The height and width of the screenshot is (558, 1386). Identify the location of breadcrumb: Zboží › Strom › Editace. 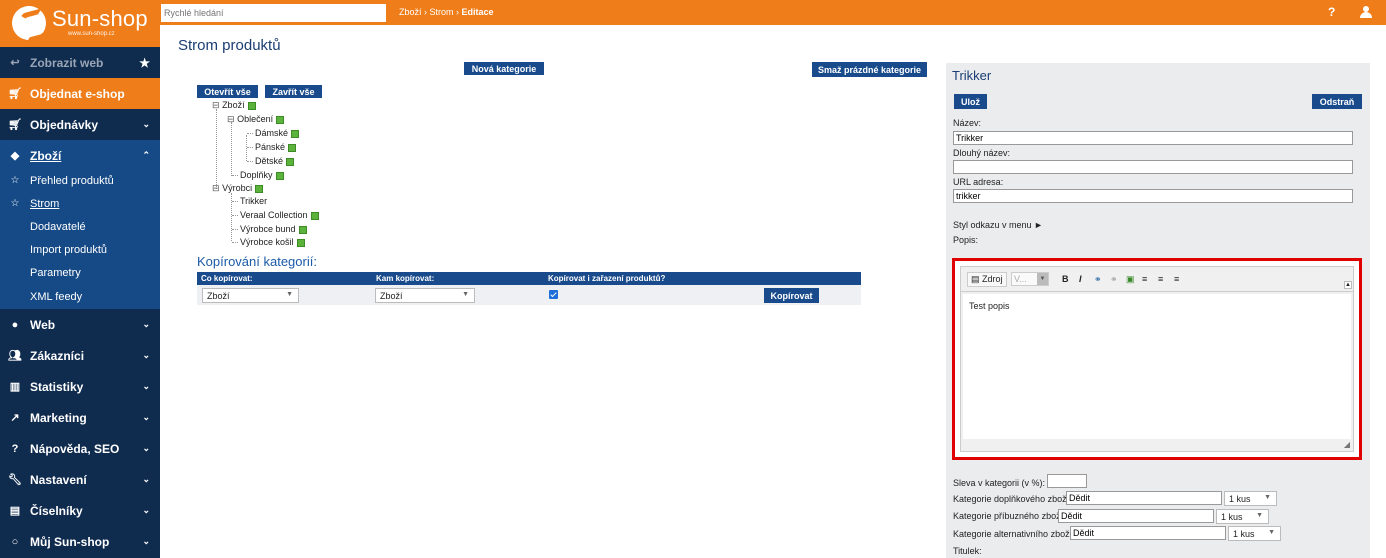
(446, 12).